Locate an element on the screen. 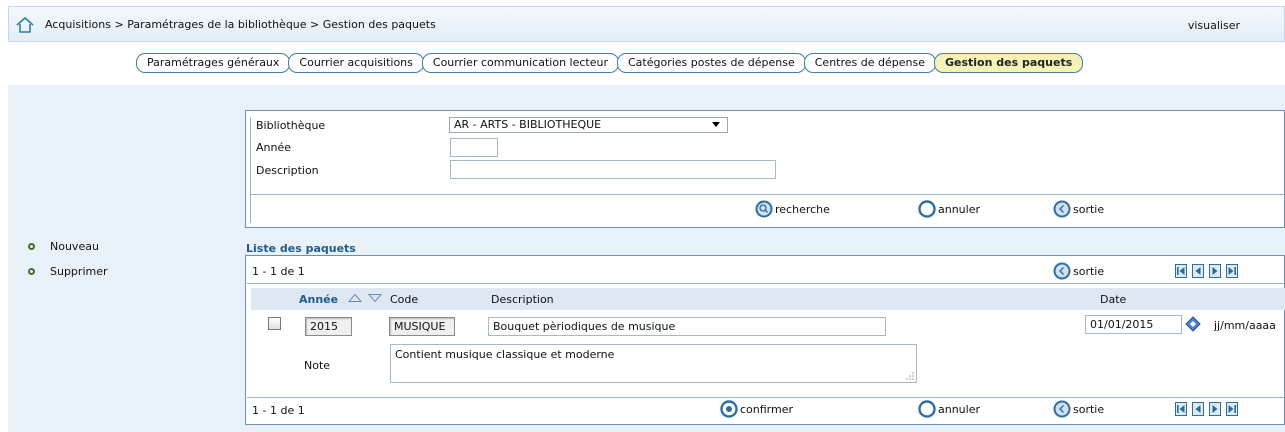 Image resolution: width=1285 pixels, height=432 pixels. result-count-bottom: 1 - 1 de 1 is located at coordinates (278, 410).